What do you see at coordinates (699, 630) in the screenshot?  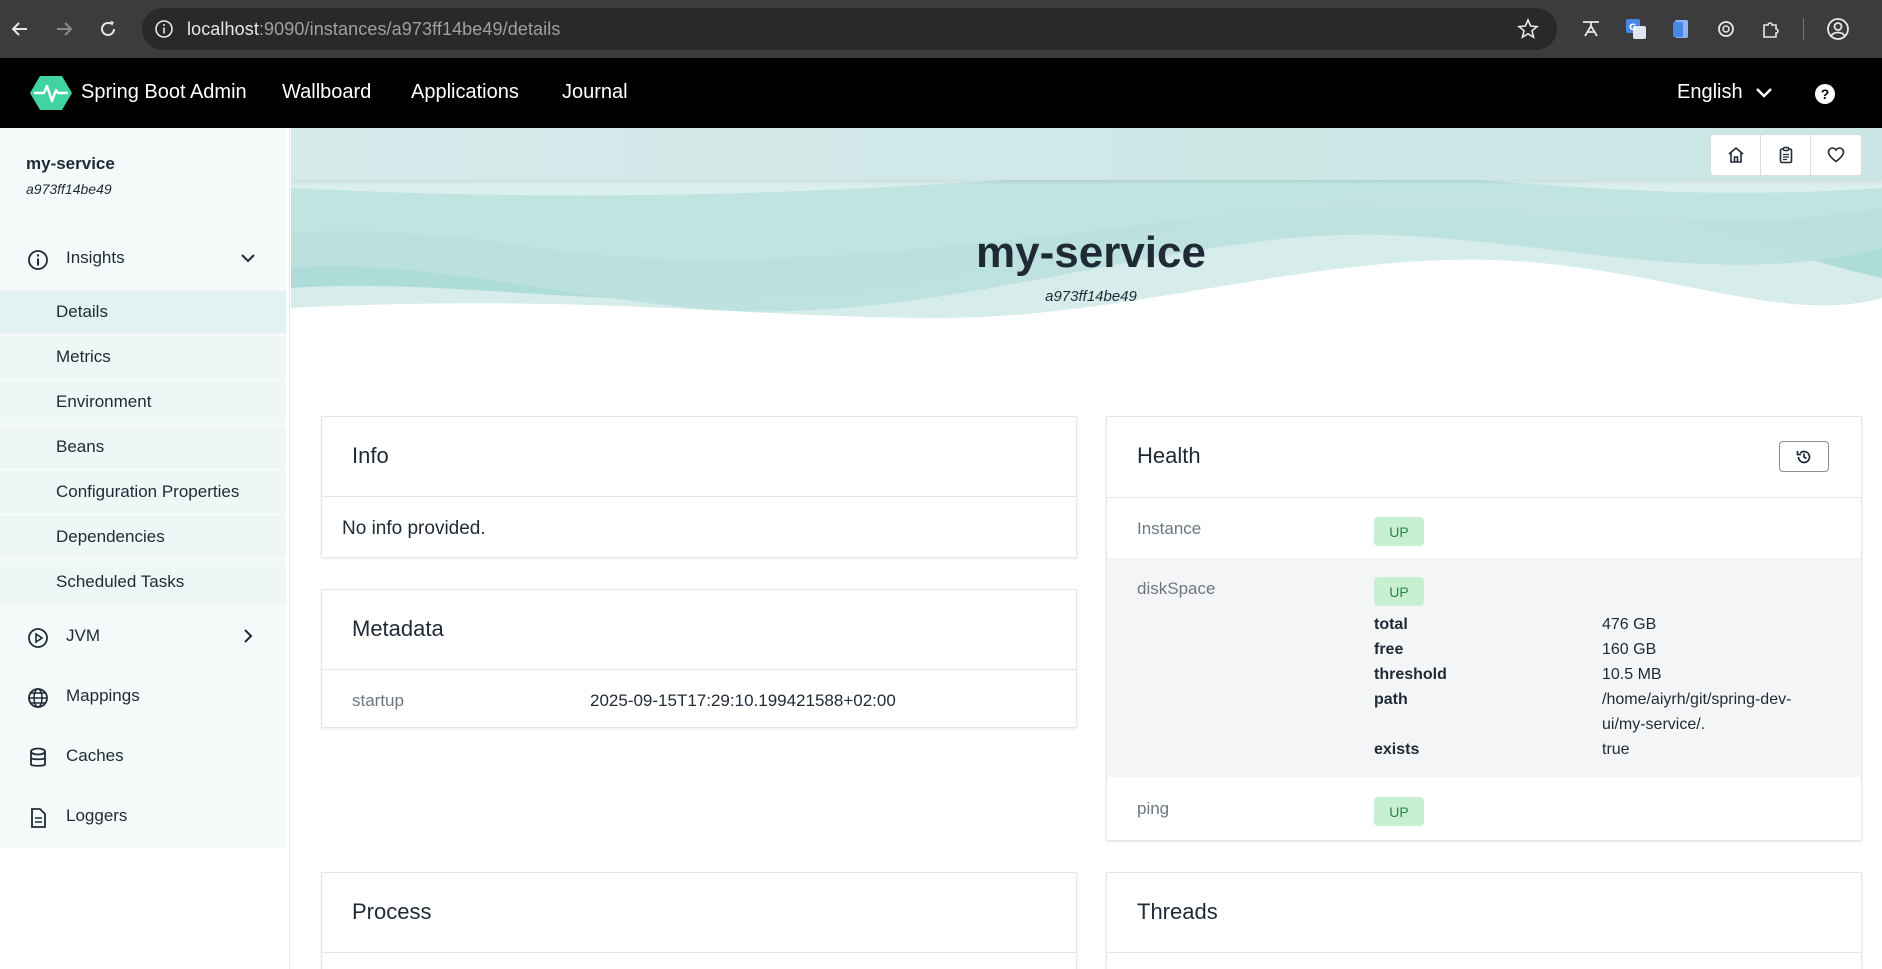 I see `metadata-card-header: Metadata` at bounding box center [699, 630].